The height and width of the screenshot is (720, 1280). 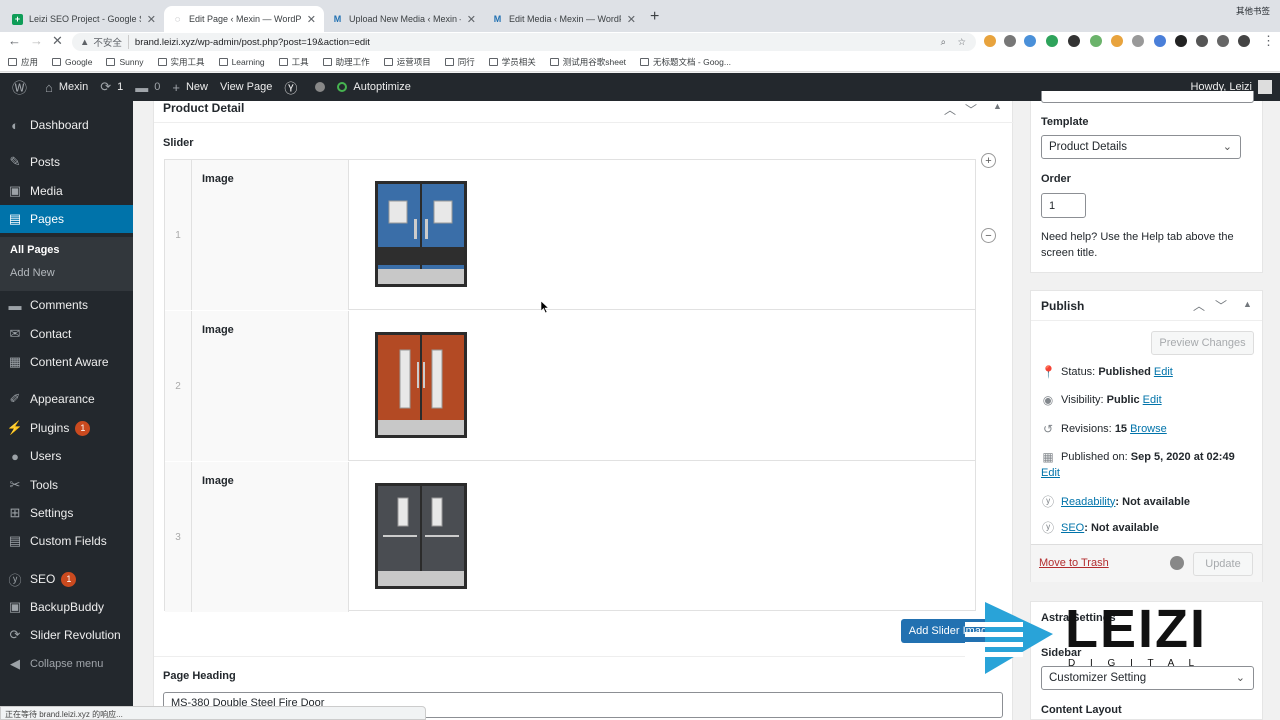 I want to click on new-tab-button: +, so click(x=654, y=17).